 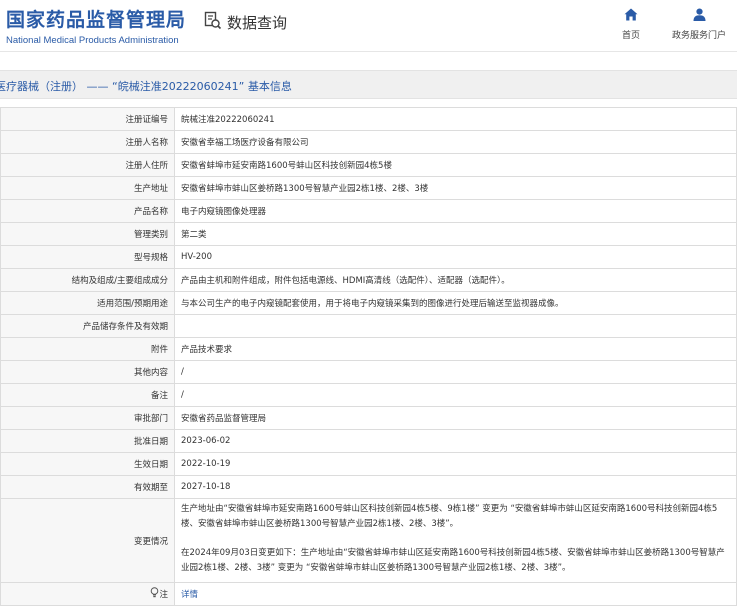 I want to click on nav-service-portal: 政务服务门户, so click(x=699, y=23).